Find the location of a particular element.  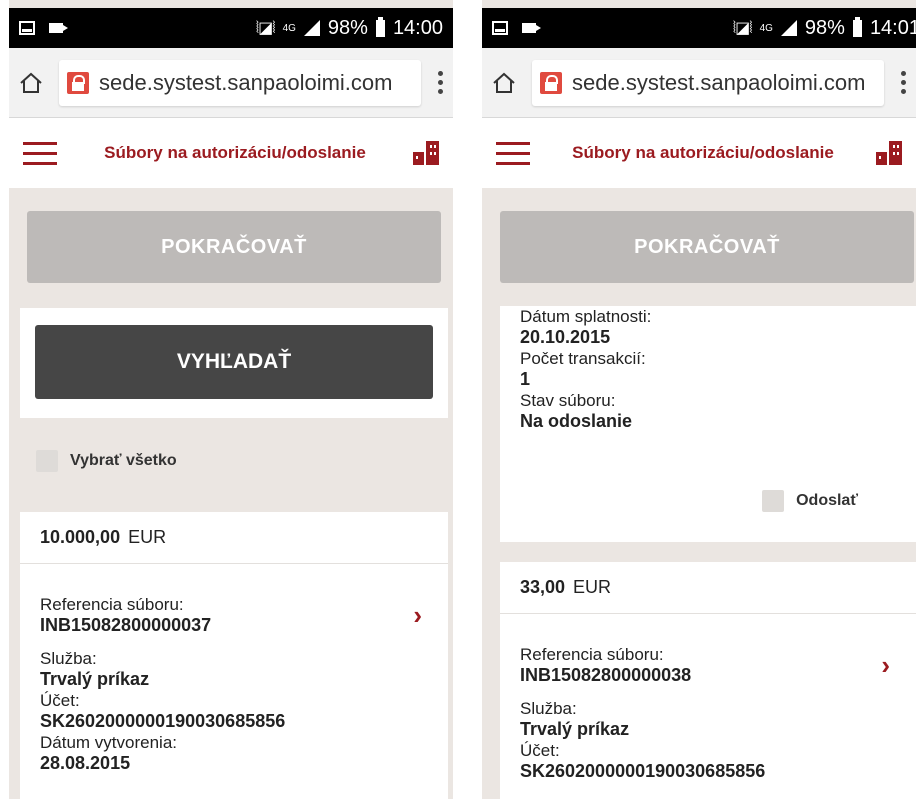

file-reference-value: INB15082800000037 is located at coordinates (126, 625).